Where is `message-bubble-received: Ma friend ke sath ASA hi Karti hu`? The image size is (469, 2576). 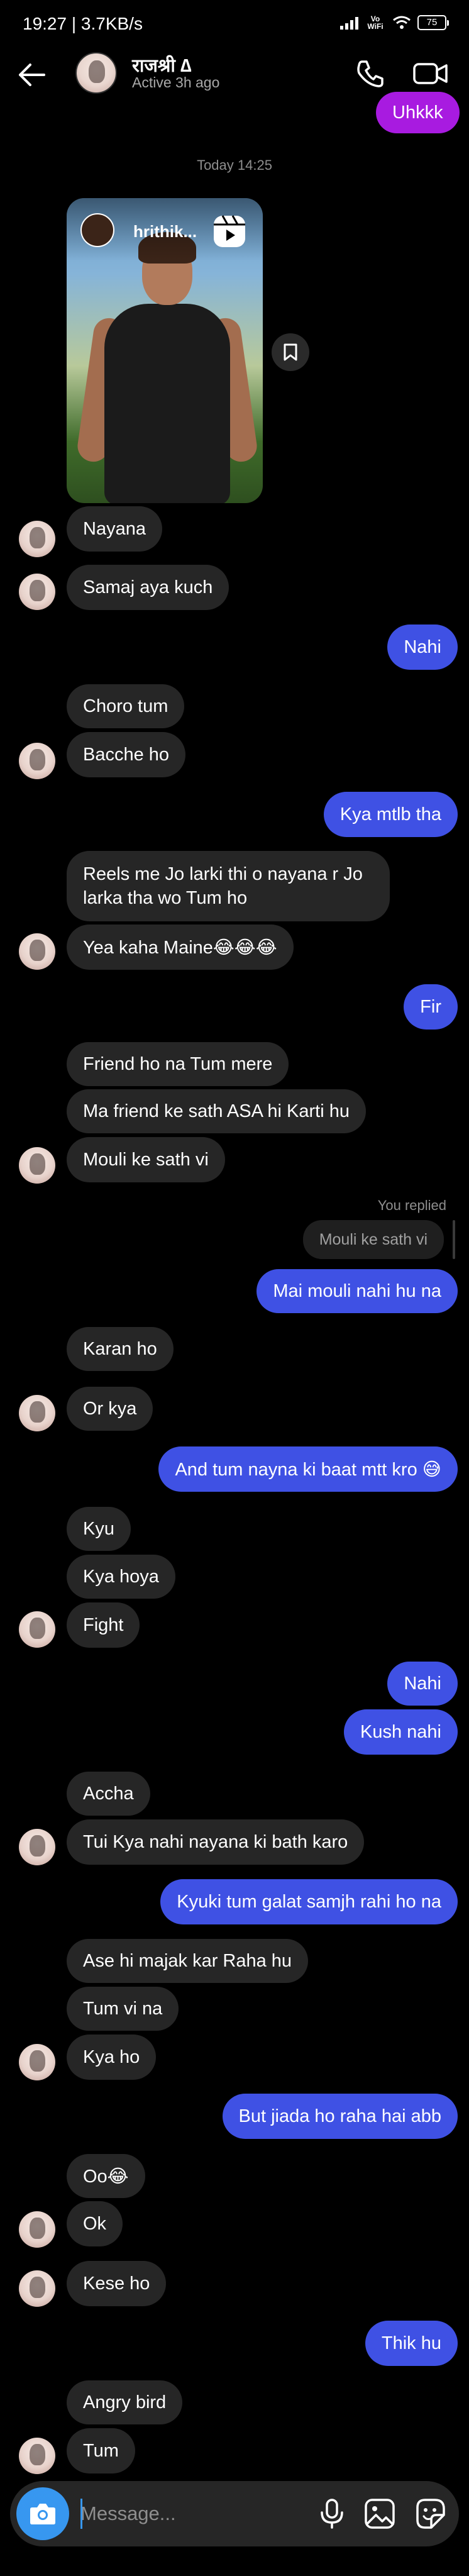
message-bubble-received: Ma friend ke sath ASA hi Karti hu is located at coordinates (216, 1111).